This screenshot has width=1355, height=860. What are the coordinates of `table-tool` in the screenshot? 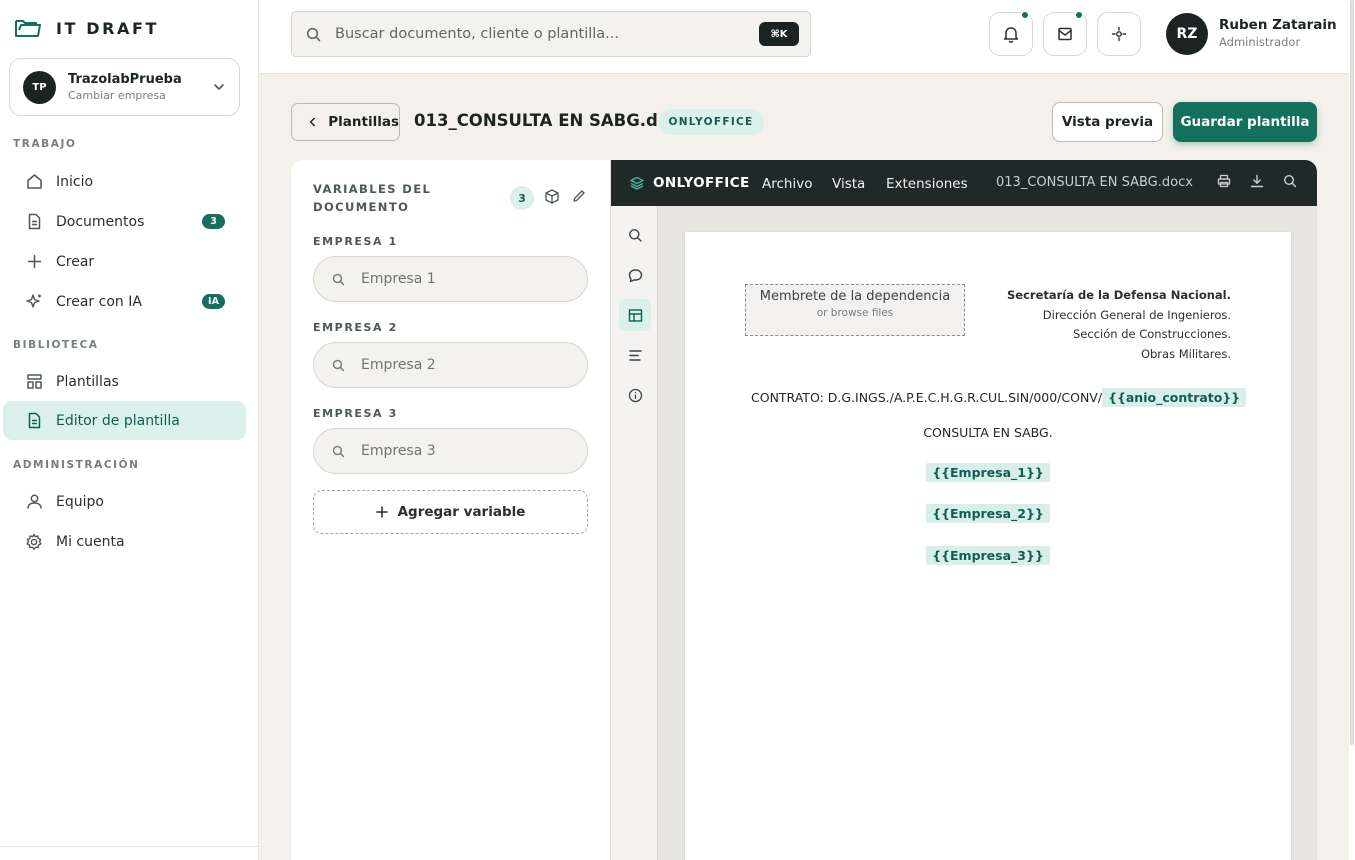 It's located at (635, 315).